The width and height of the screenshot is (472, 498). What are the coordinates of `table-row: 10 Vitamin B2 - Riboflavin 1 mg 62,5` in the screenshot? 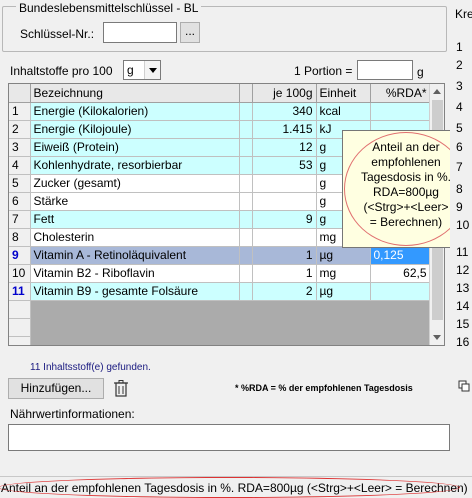 It's located at (220, 273).